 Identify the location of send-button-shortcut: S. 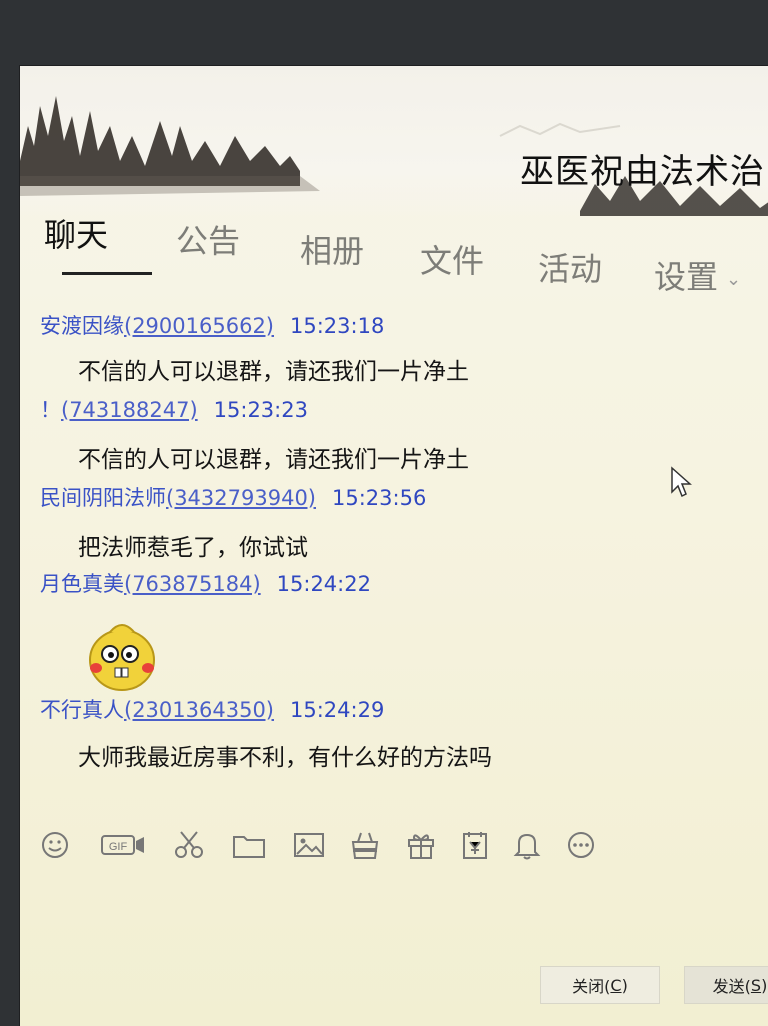
(756, 985).